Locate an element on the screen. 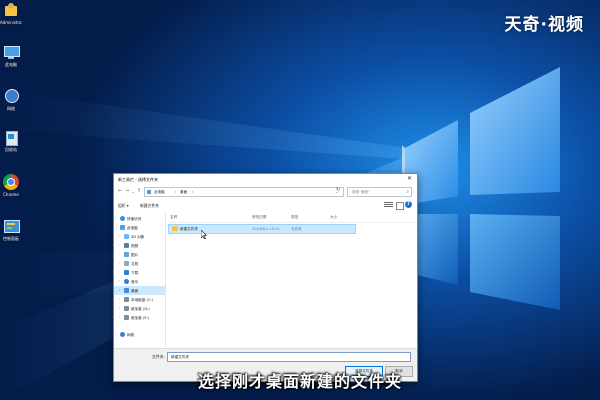  tree-item-documents: › 文档 is located at coordinates (139, 263).